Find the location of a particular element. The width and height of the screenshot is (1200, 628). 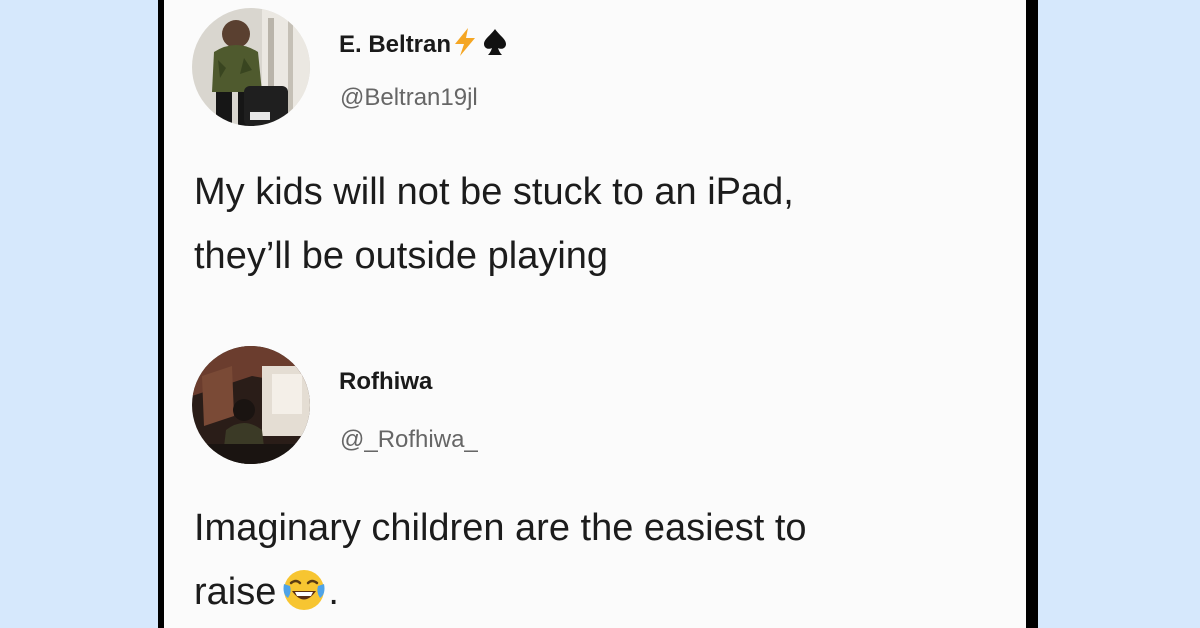

display-name: Rofhiwa is located at coordinates (385, 382).